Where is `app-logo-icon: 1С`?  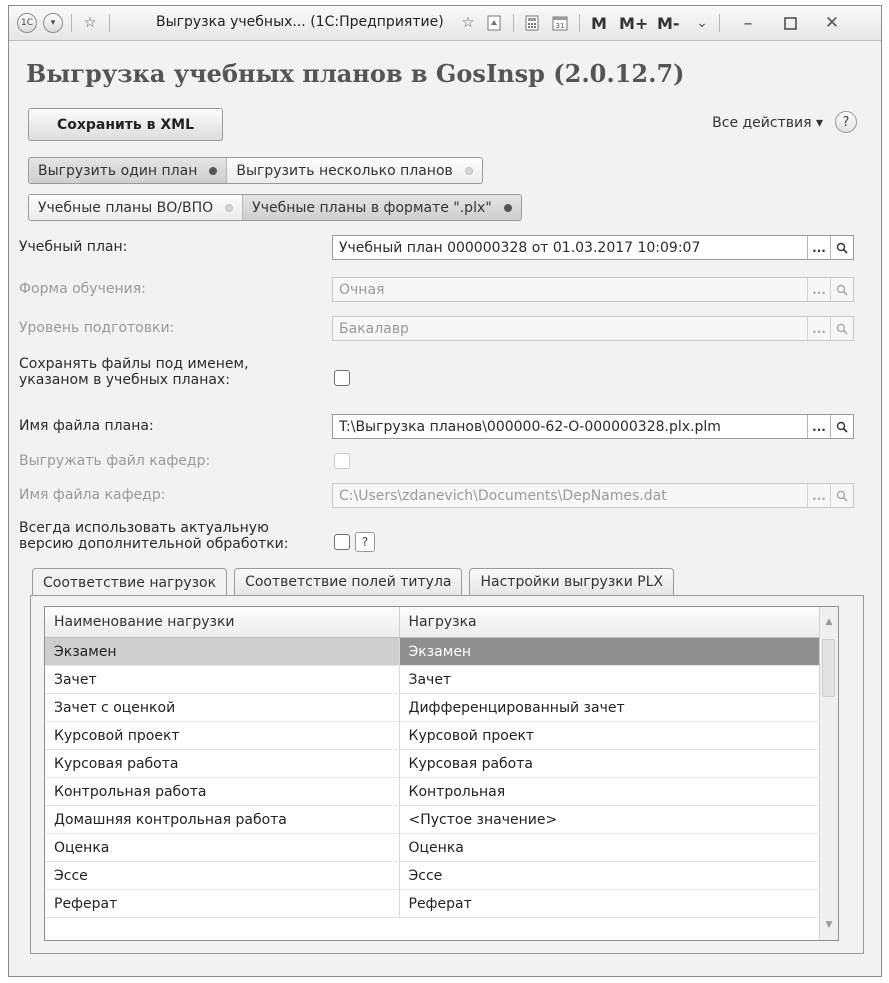 app-logo-icon: 1С is located at coordinates (27, 23).